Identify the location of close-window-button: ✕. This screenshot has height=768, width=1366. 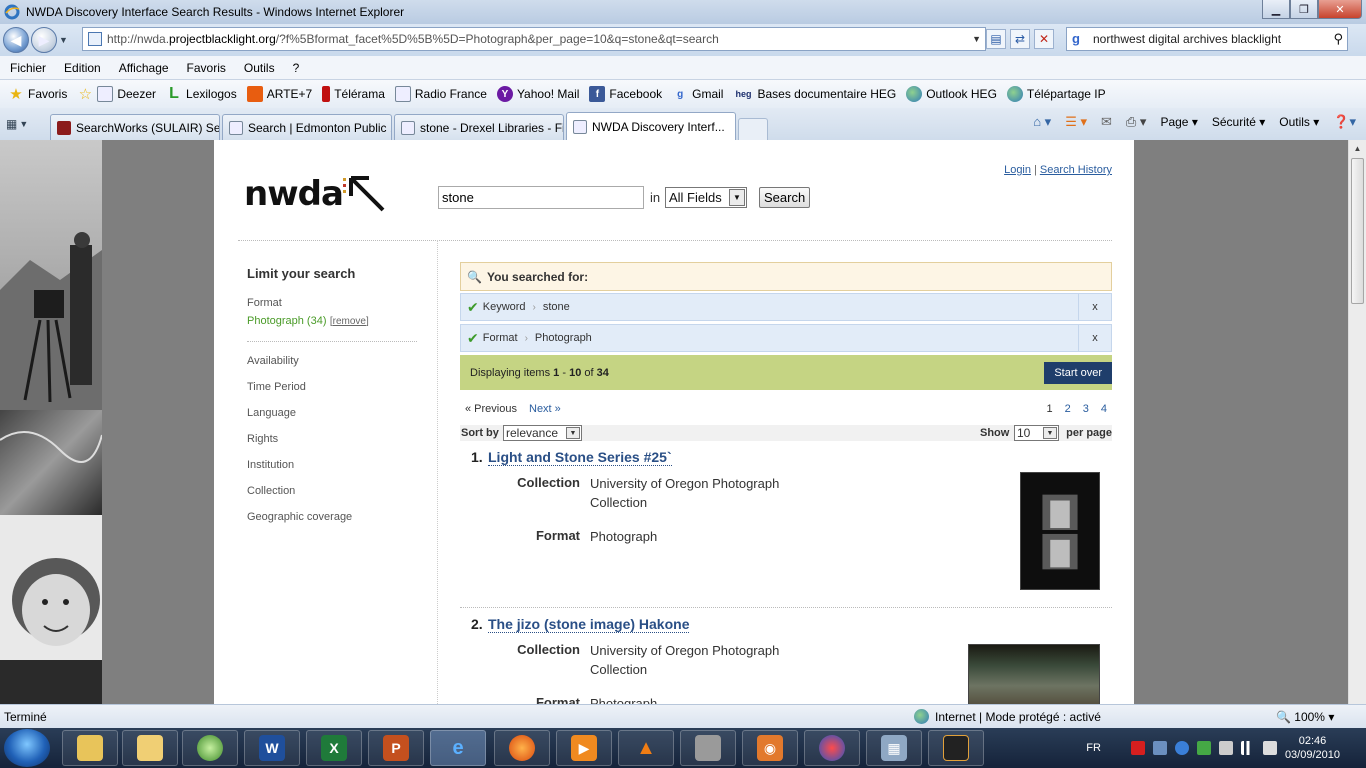
(1340, 9).